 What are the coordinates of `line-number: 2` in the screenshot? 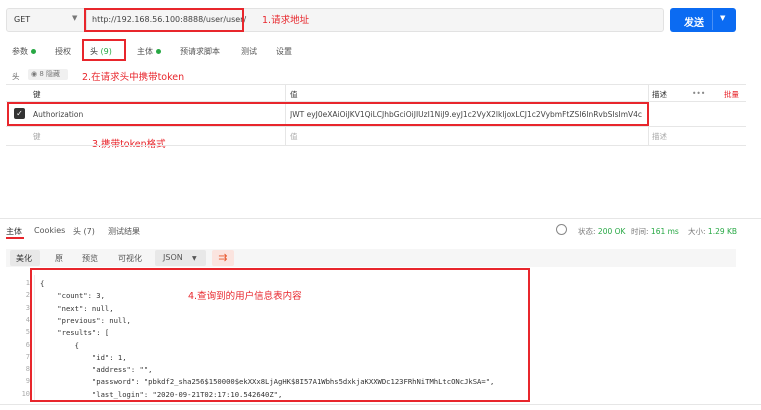 It's located at (27, 295).